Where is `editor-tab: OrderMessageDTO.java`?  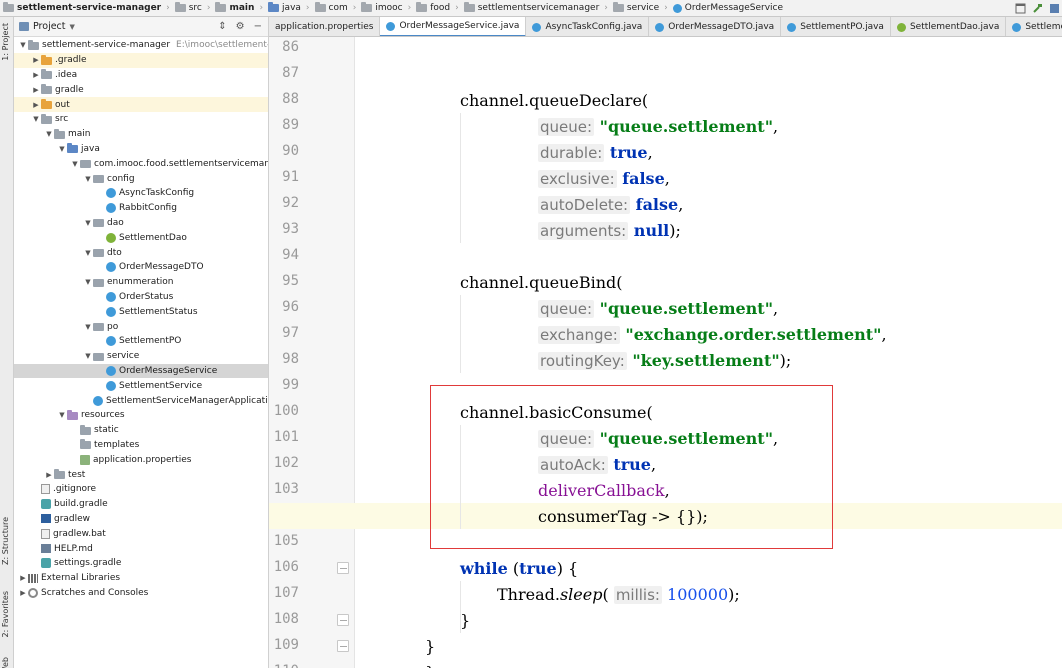 editor-tab: OrderMessageDTO.java is located at coordinates (715, 26).